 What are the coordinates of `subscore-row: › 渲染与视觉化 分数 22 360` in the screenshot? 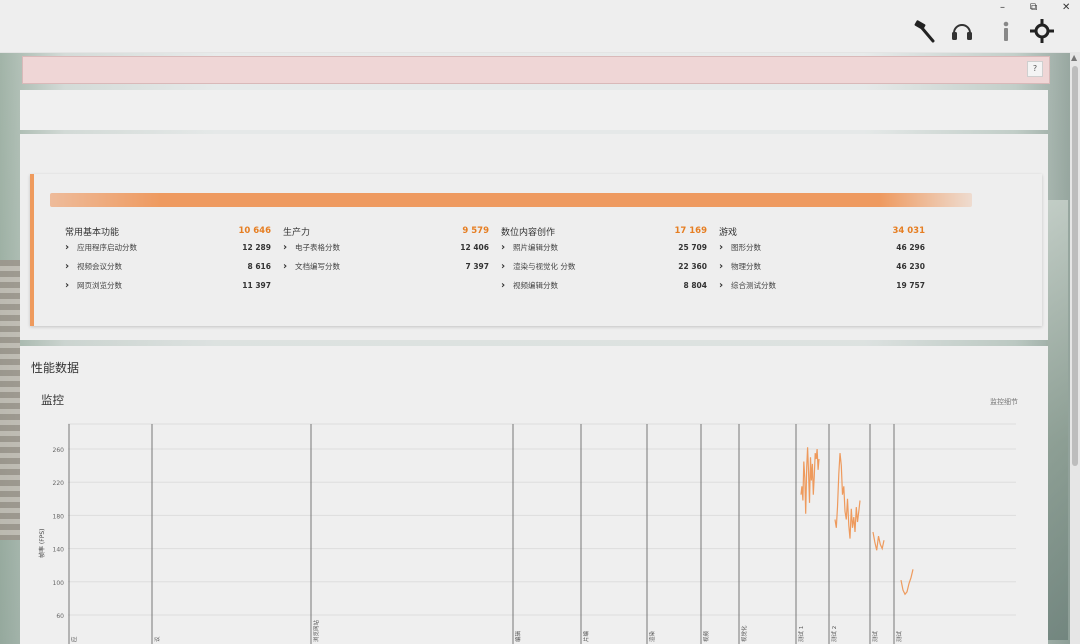 It's located at (604, 266).